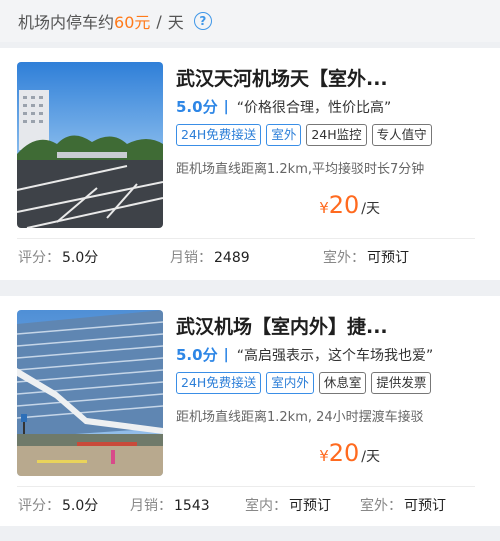 This screenshot has height=541, width=500. I want to click on distance-info: 距机场直线距离1.2km,平均接驳时长7分钟, so click(300, 169).